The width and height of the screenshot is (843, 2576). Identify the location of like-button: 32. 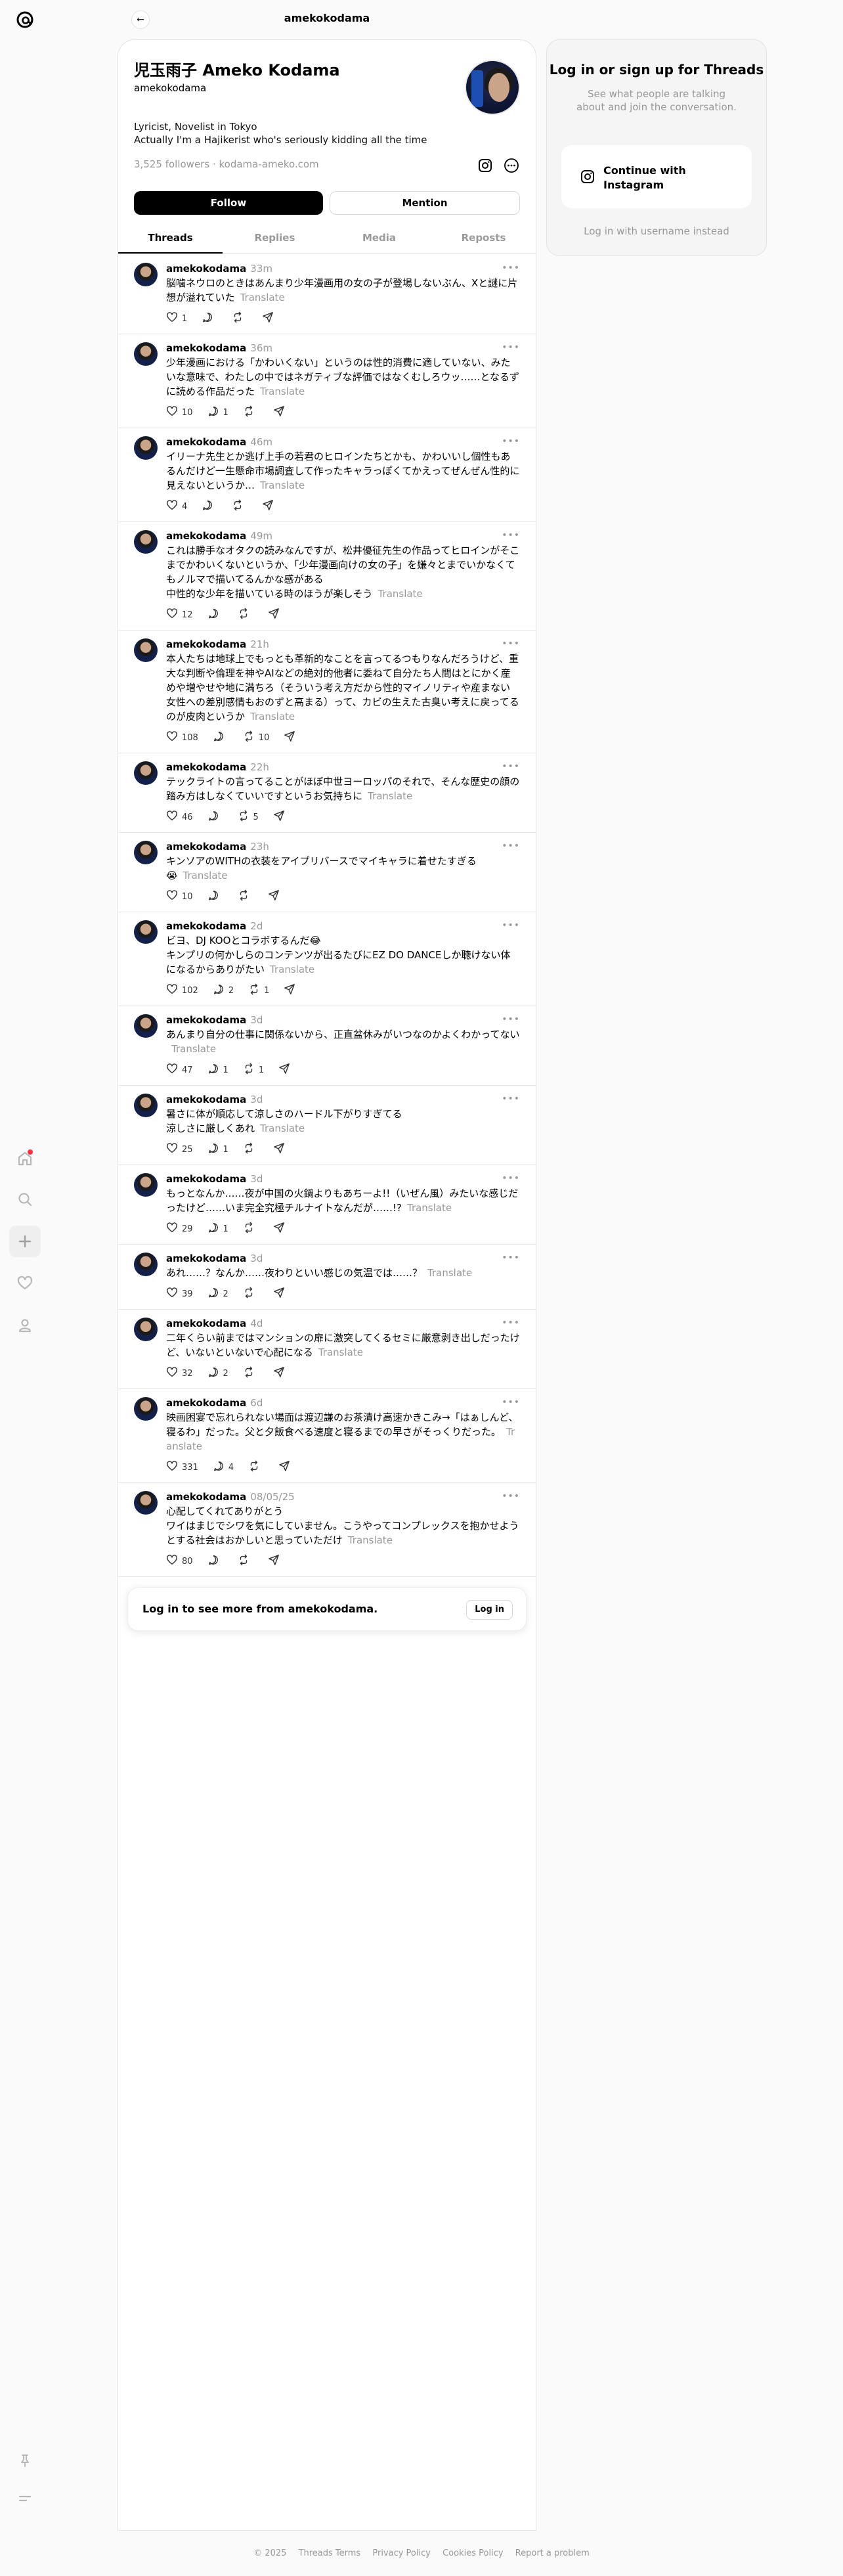
(179, 1373).